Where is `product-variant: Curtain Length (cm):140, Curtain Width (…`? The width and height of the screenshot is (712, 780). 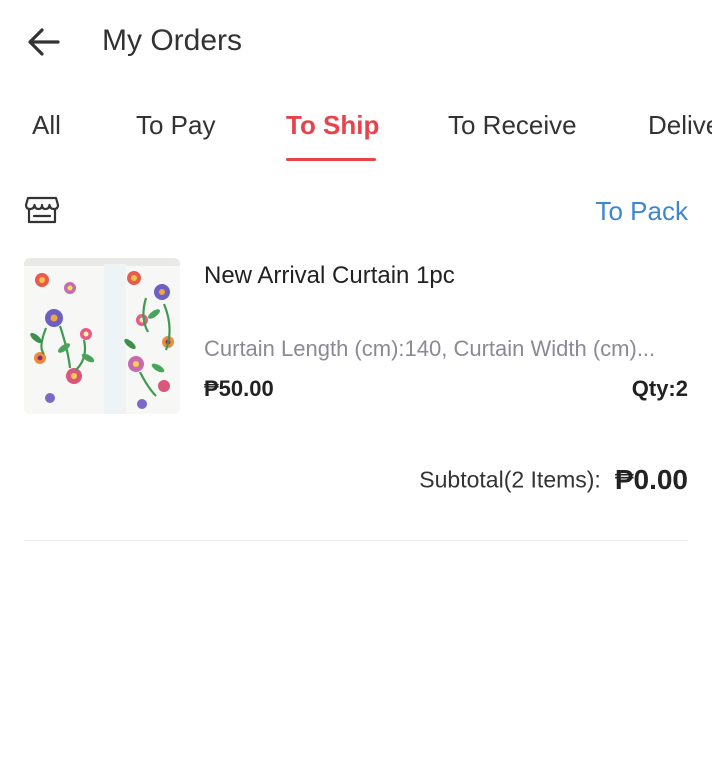 product-variant: Curtain Length (cm):140, Curtain Width (… is located at coordinates (430, 348).